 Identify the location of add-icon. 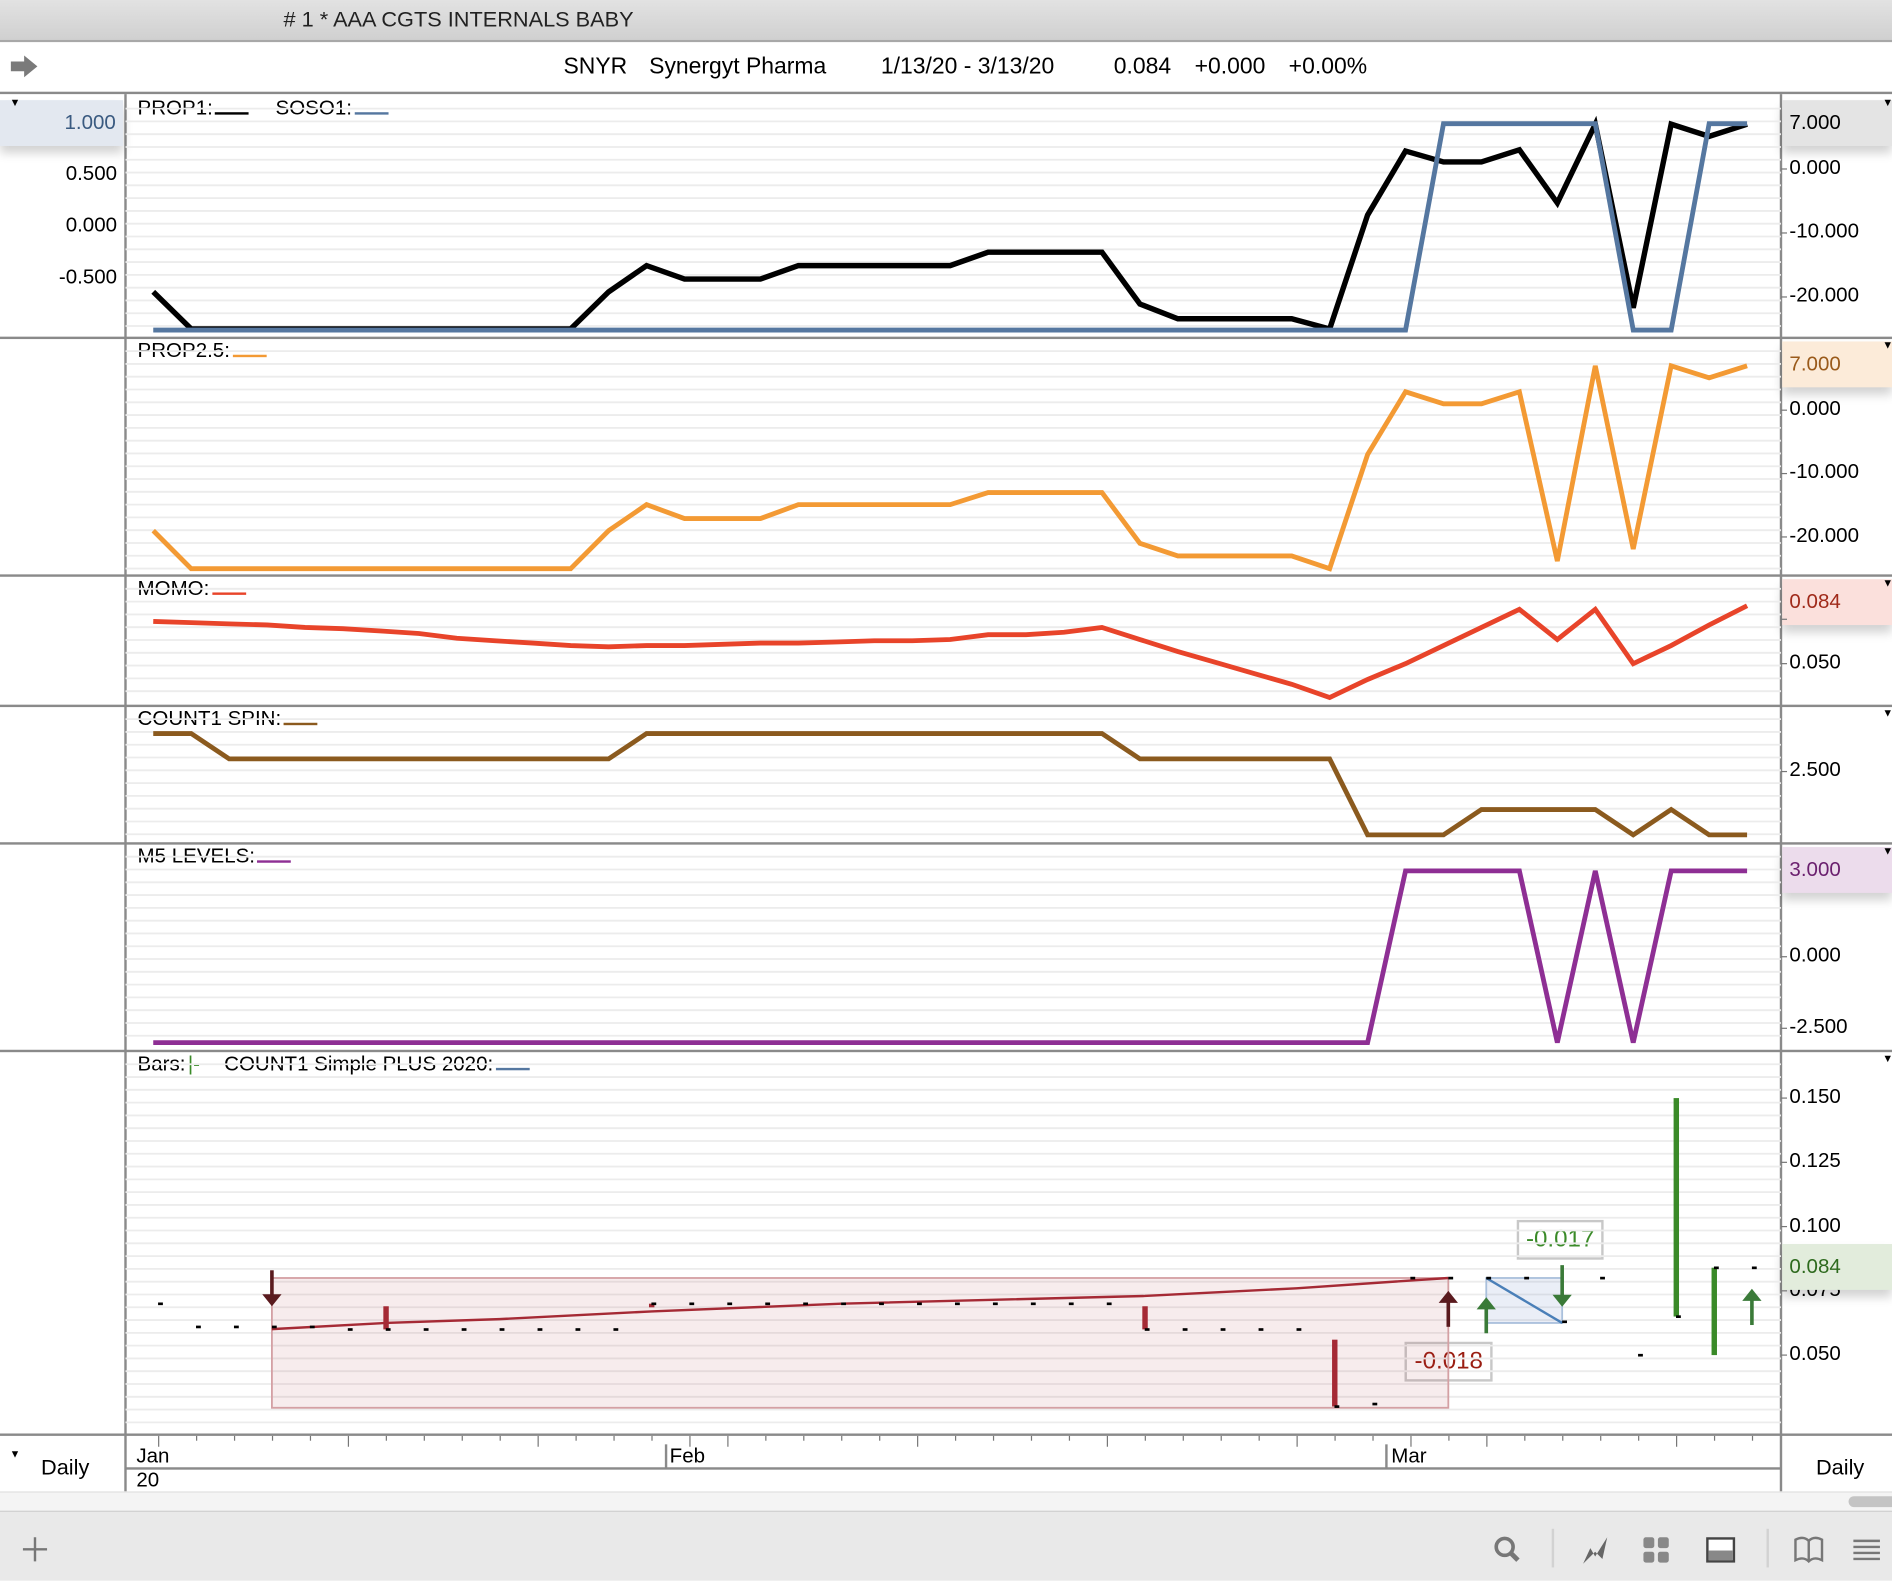
(34, 1549).